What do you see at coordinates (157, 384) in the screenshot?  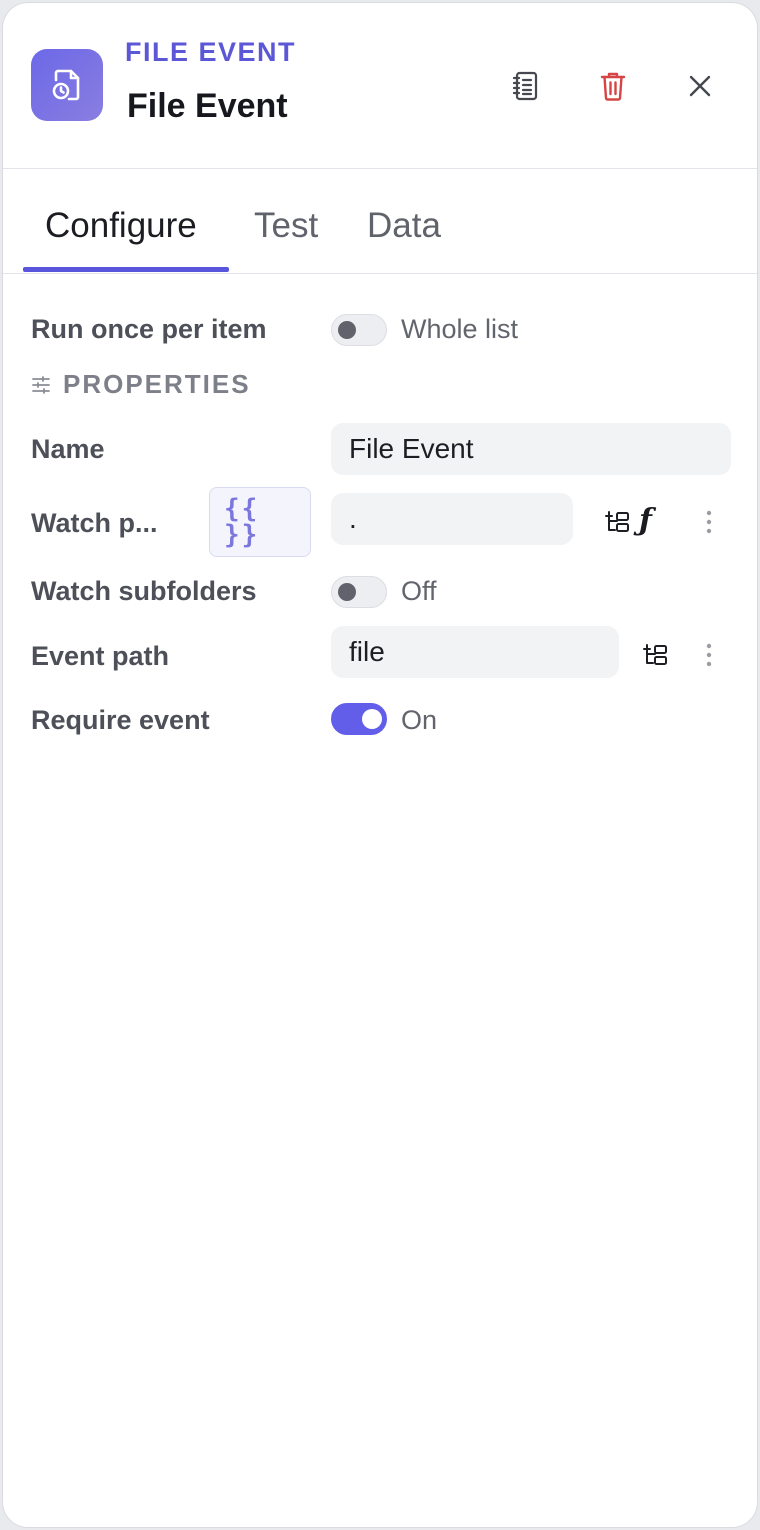 I see `properties-section-title: PROPERTIES` at bounding box center [157, 384].